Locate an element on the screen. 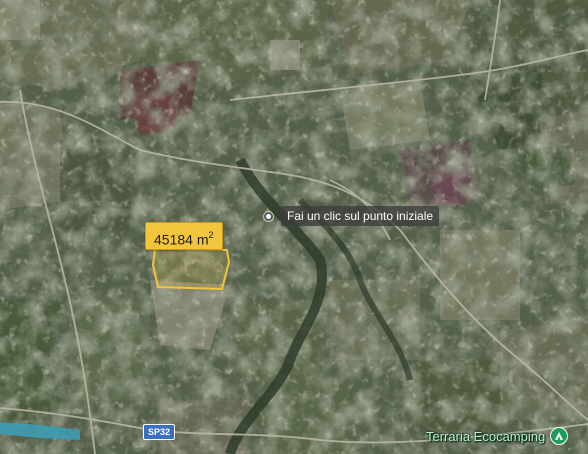  poi-label: Terraria Ecocamping is located at coordinates (486, 436).